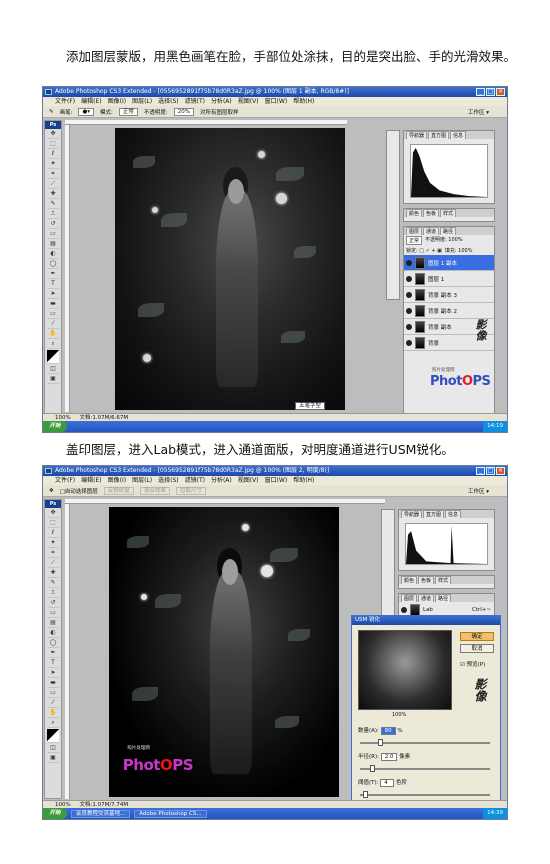 This screenshot has height=864, width=550. I want to click on mode-select: 正常, so click(128, 111).